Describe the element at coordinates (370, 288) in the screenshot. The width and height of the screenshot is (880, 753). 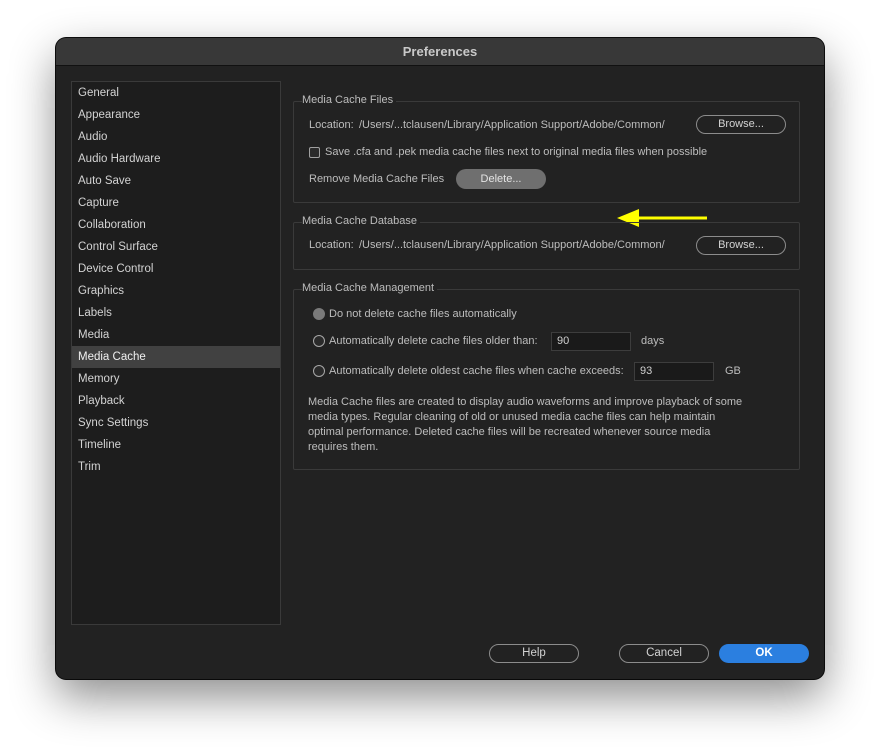
I see `media-cache-management-title: Media Cache Management` at that location.